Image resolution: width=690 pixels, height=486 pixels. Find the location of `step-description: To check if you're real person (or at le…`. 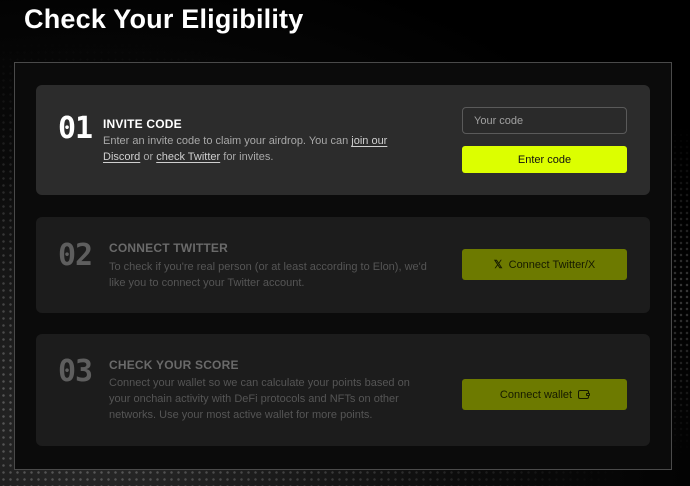

step-description: To check if you're real person (or at le… is located at coordinates (268, 275).